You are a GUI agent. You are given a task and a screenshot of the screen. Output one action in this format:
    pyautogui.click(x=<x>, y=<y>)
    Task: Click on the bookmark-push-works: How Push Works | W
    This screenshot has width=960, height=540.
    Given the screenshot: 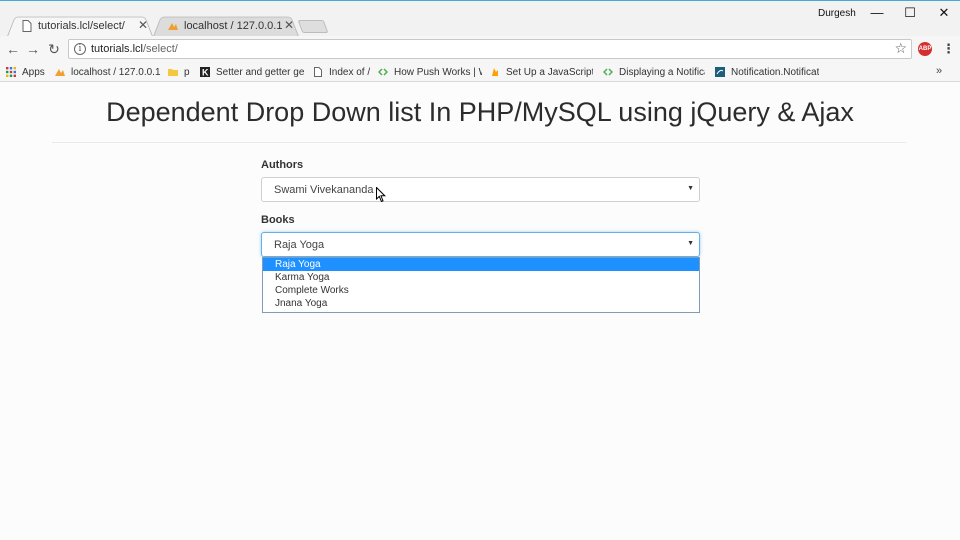 What is the action you would take?
    pyautogui.click(x=430, y=72)
    